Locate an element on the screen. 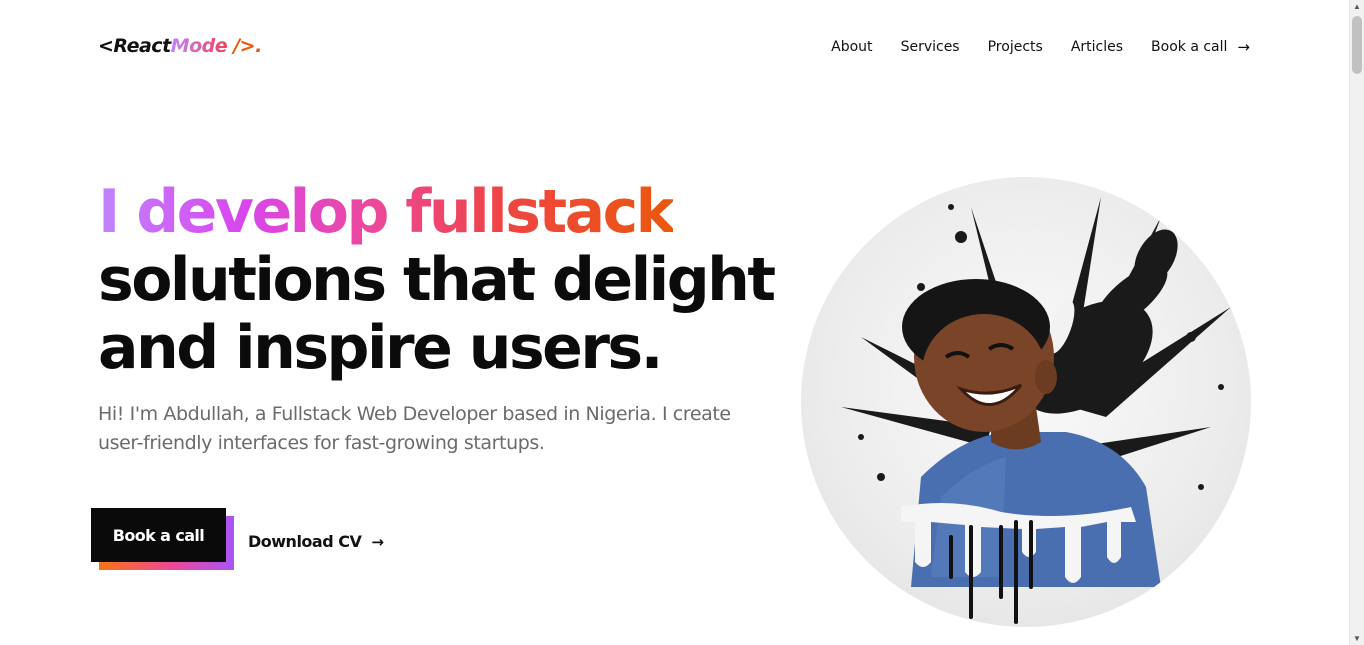 This screenshot has height=645, width=1364. download-cv-link: Download CV → is located at coordinates (316, 541).